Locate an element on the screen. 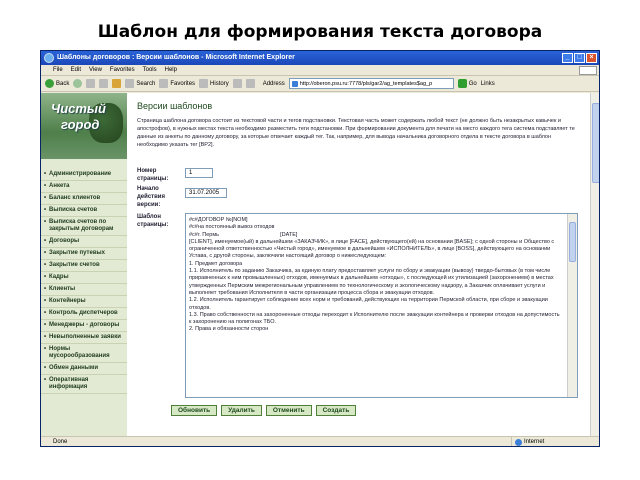 The image size is (640, 480). page-scrollbar is located at coordinates (594, 264).